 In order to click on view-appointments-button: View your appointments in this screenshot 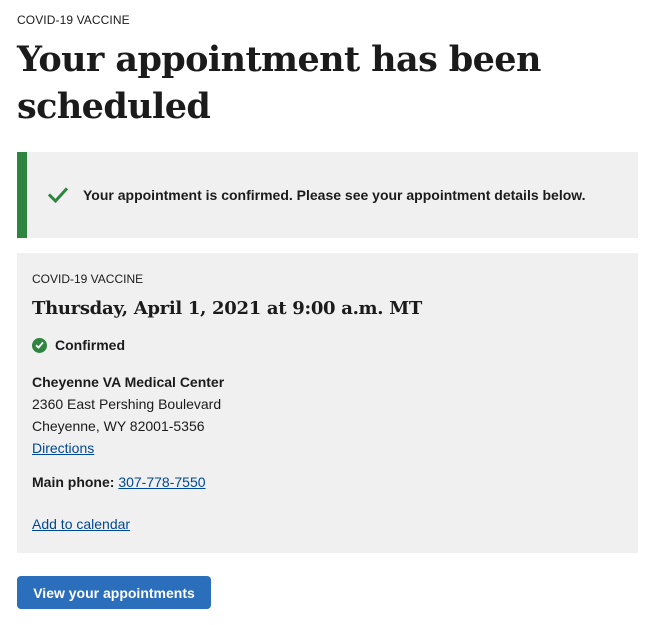, I will do `click(114, 592)`.